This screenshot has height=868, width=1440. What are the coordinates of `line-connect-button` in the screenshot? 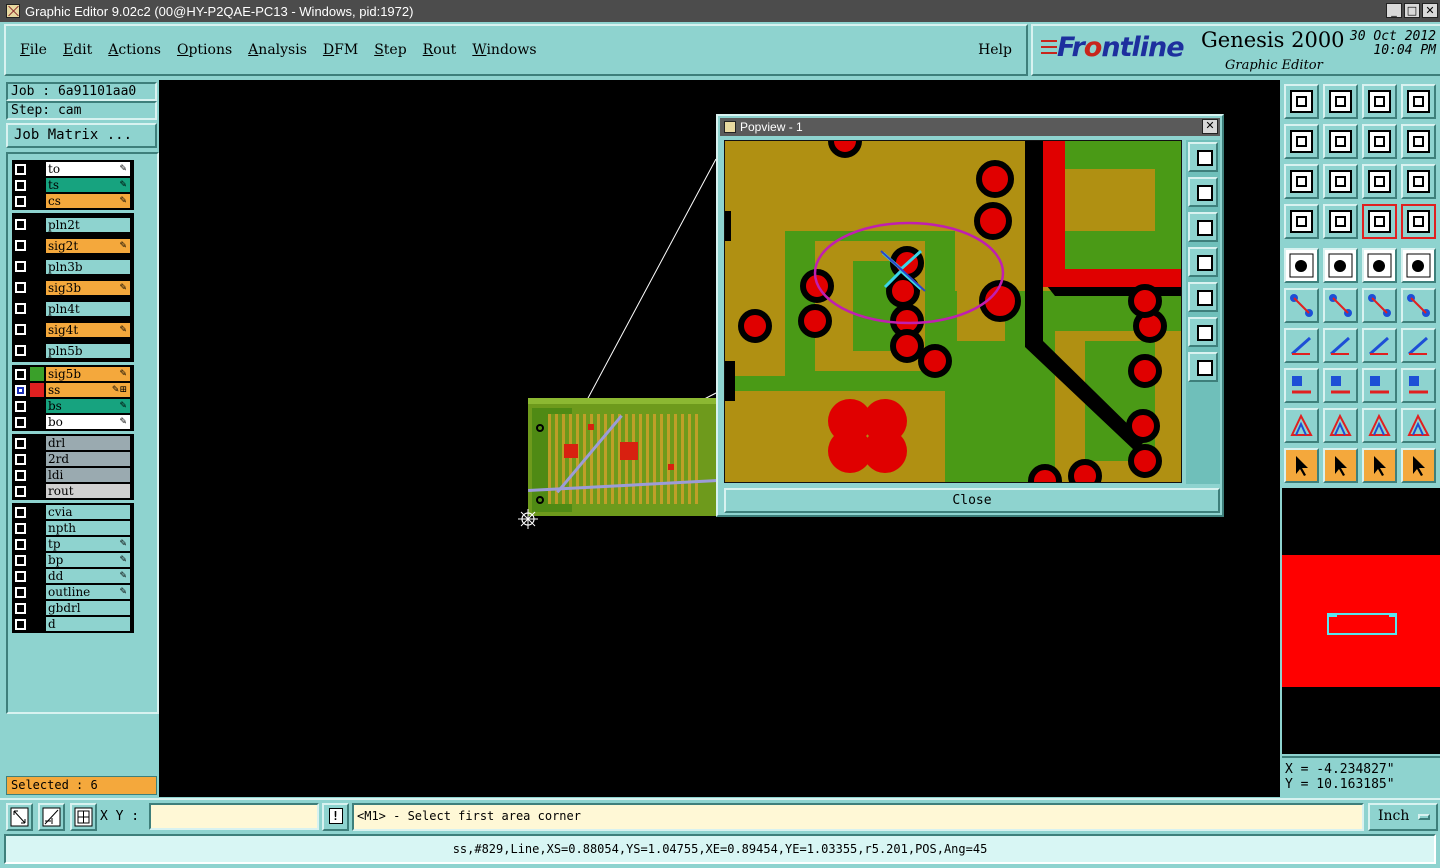 It's located at (1418, 305).